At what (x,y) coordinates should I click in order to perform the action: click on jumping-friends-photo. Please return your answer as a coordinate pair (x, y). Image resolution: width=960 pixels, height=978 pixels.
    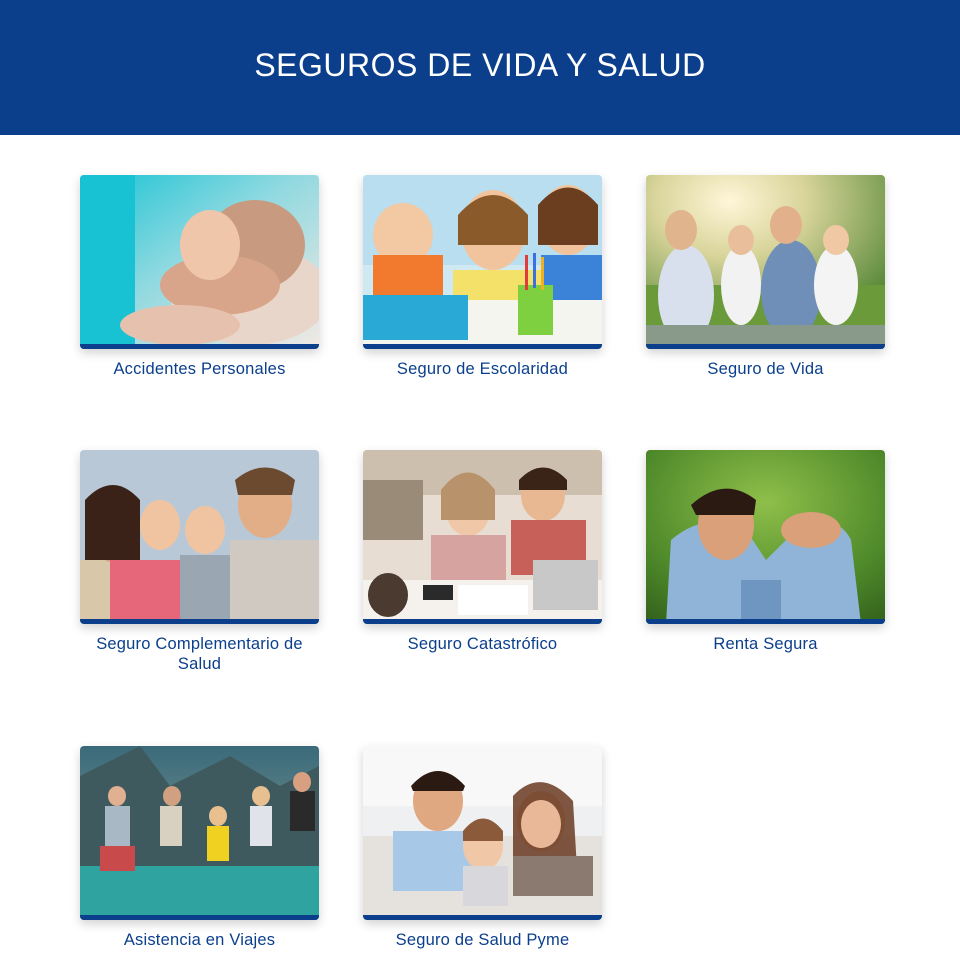
    Looking at the image, I should click on (199, 833).